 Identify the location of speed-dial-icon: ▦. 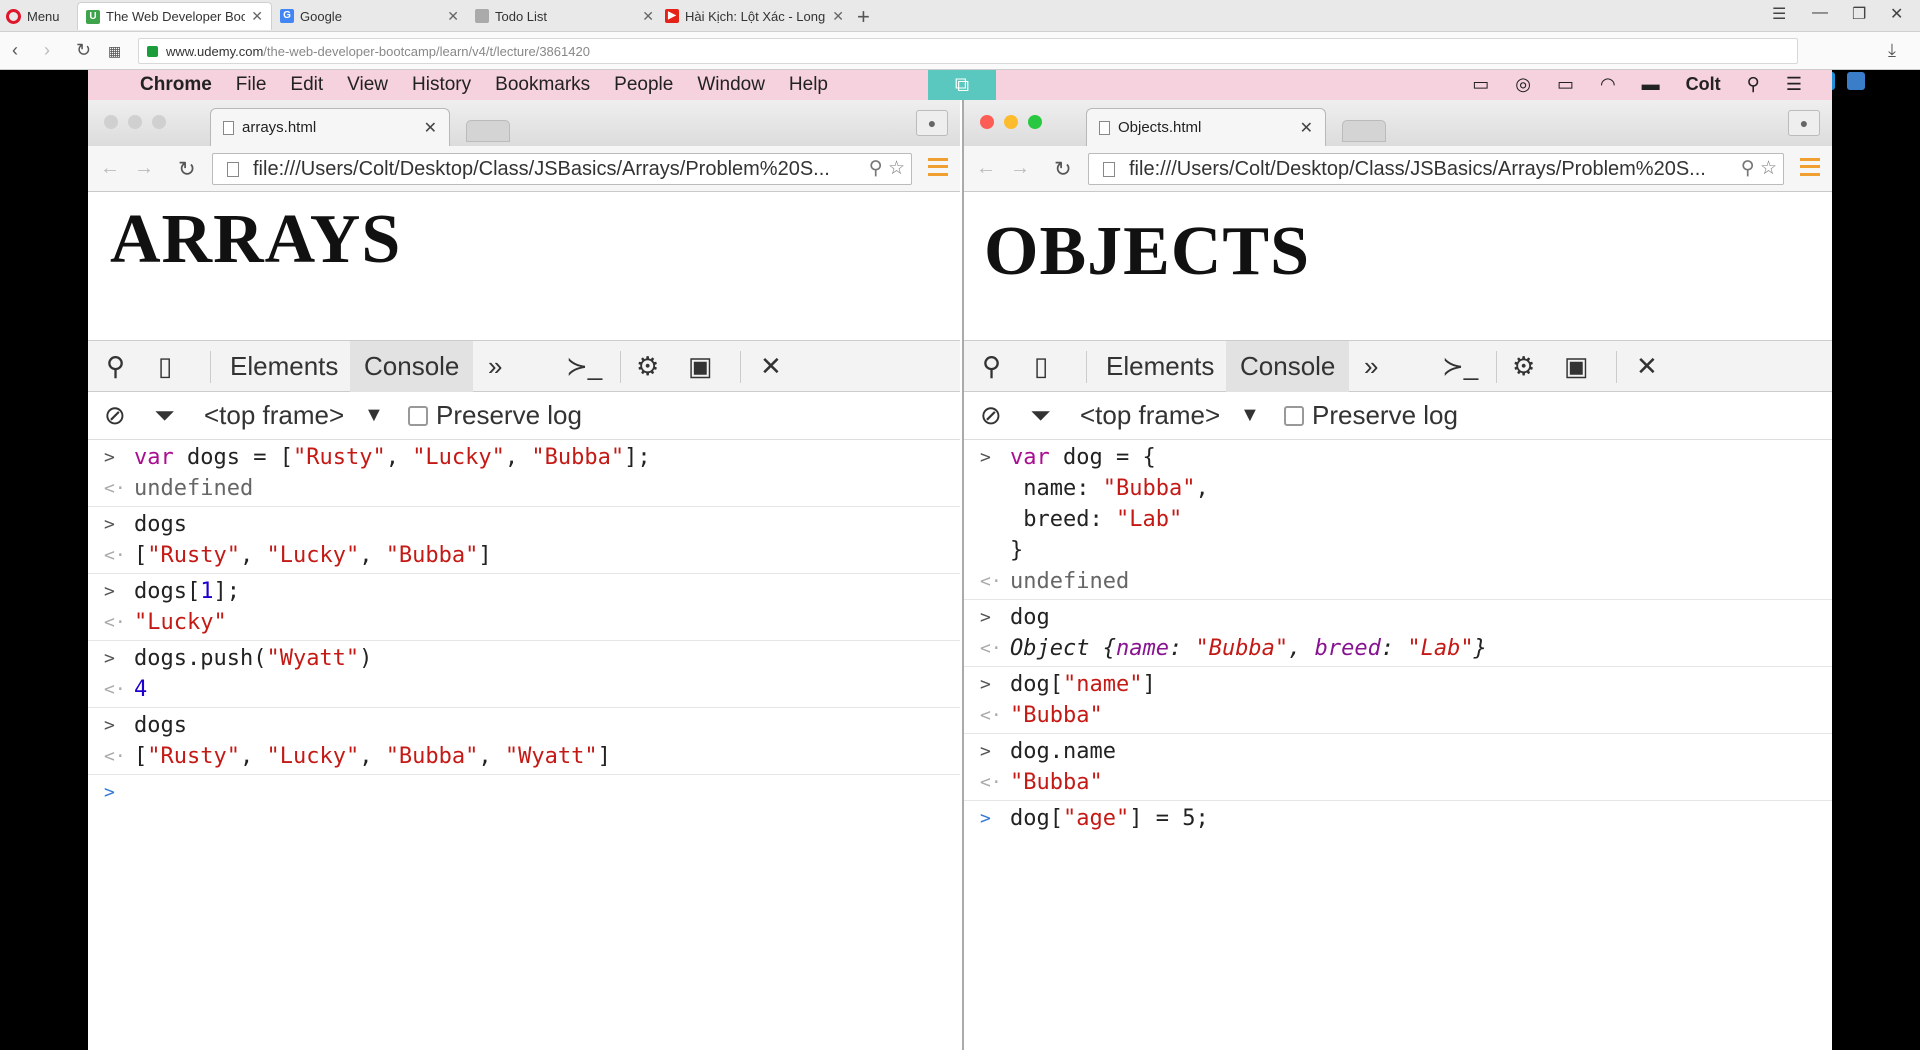
(114, 51).